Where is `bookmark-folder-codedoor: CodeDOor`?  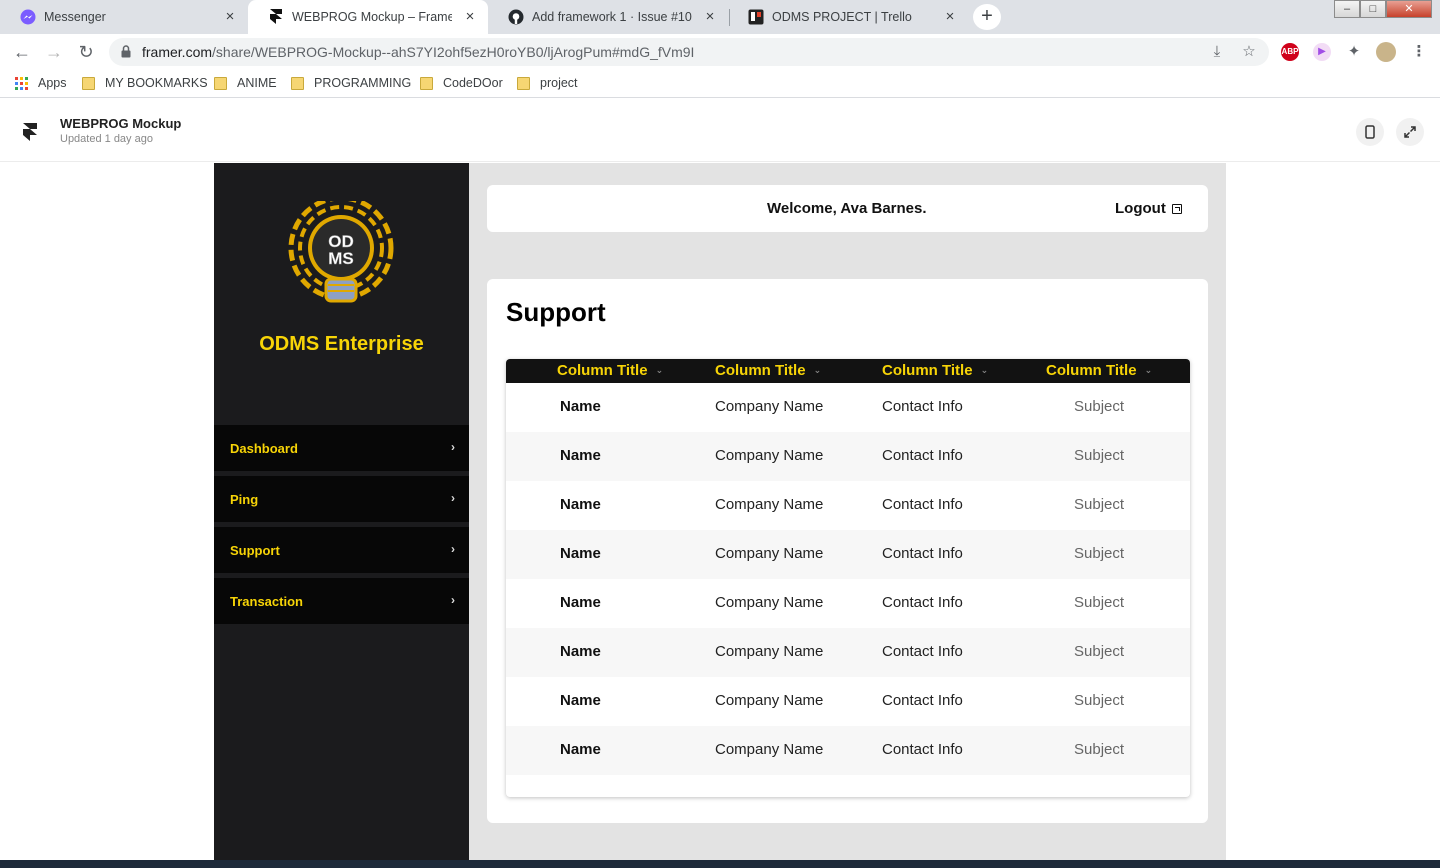 bookmark-folder-codedoor: CodeDOor is located at coordinates (461, 83).